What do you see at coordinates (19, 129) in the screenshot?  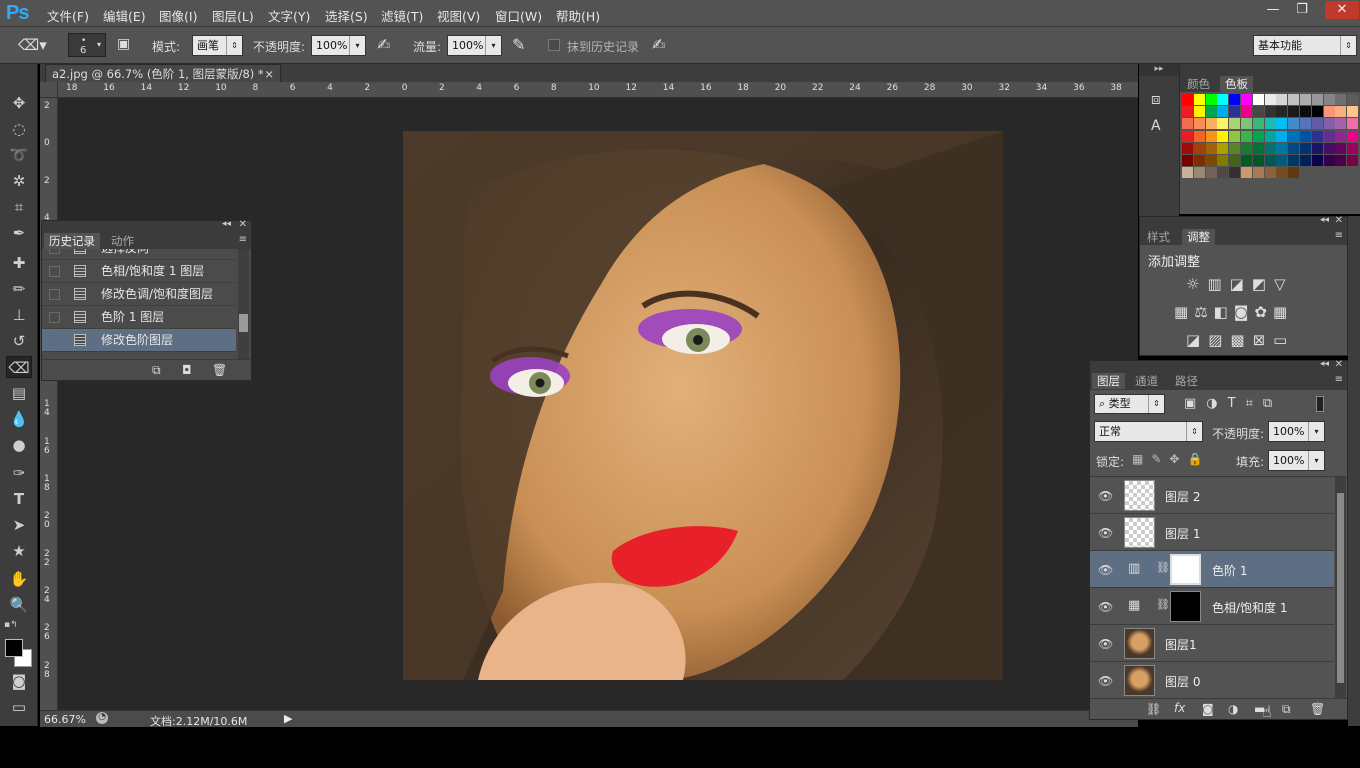 I see `marquee-tool-icon: ◌` at bounding box center [19, 129].